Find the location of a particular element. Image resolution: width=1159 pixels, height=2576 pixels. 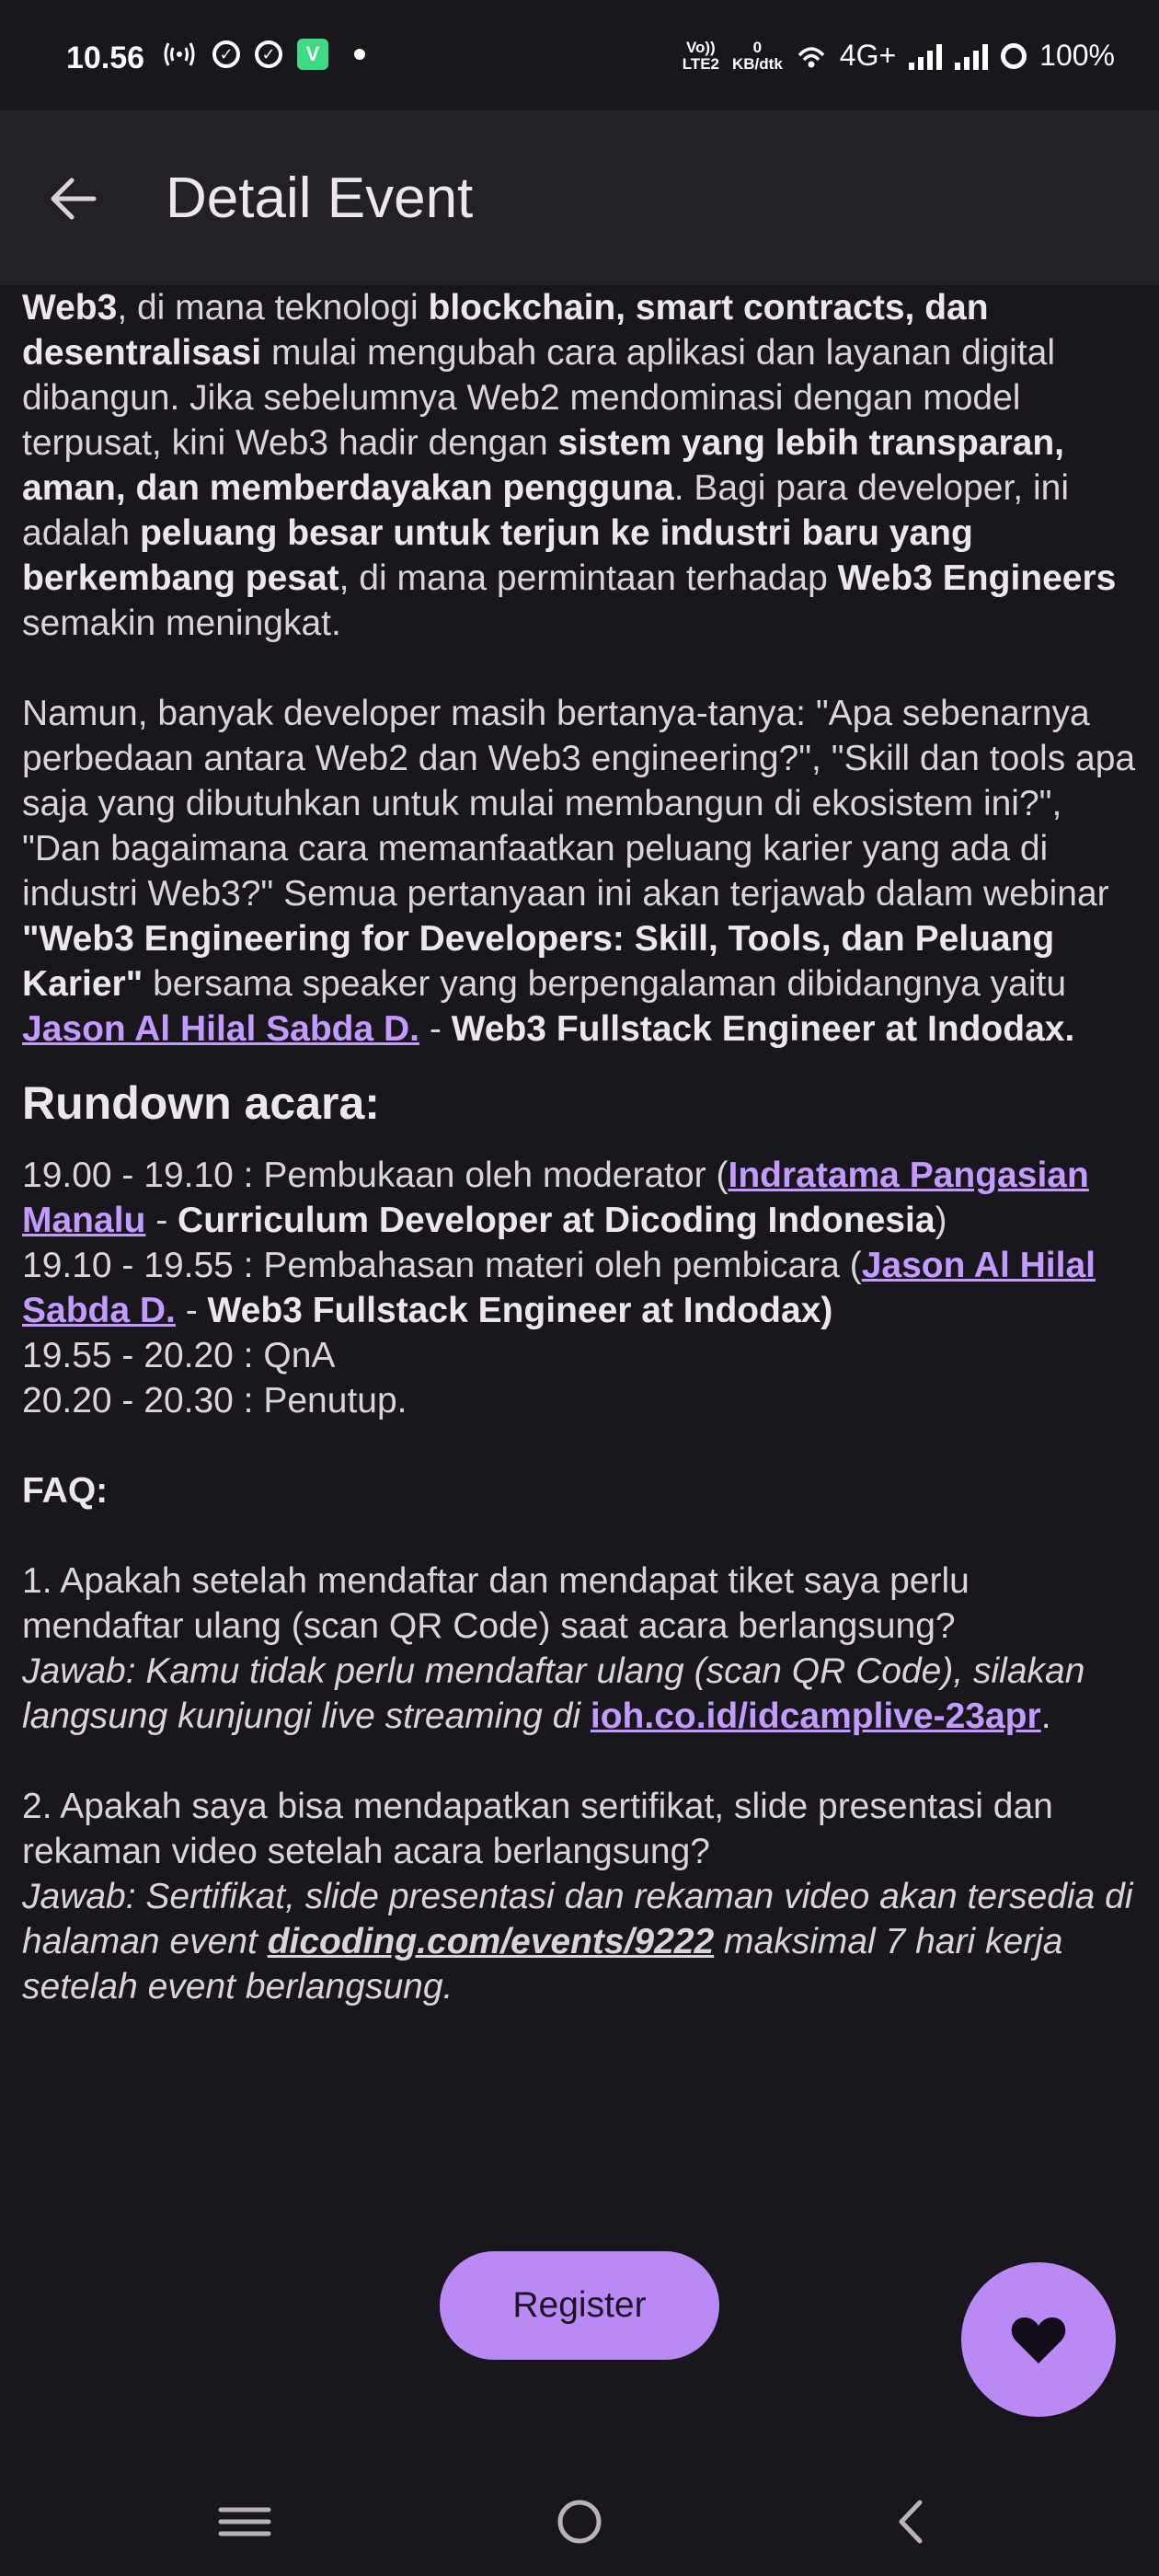

more-notifications-dot-icon is located at coordinates (359, 54).